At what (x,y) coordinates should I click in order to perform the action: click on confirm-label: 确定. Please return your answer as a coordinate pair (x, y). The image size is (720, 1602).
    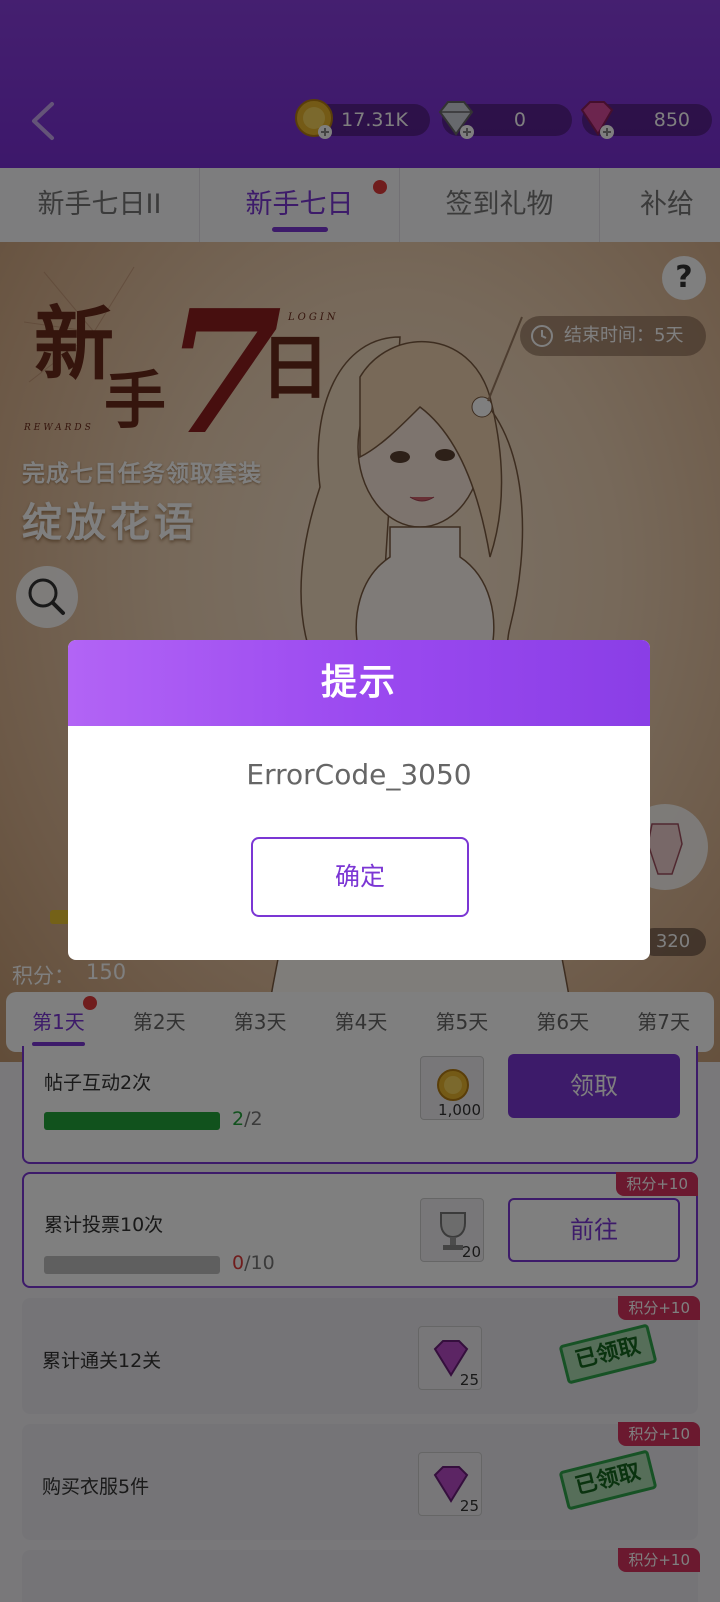
    Looking at the image, I should click on (359, 876).